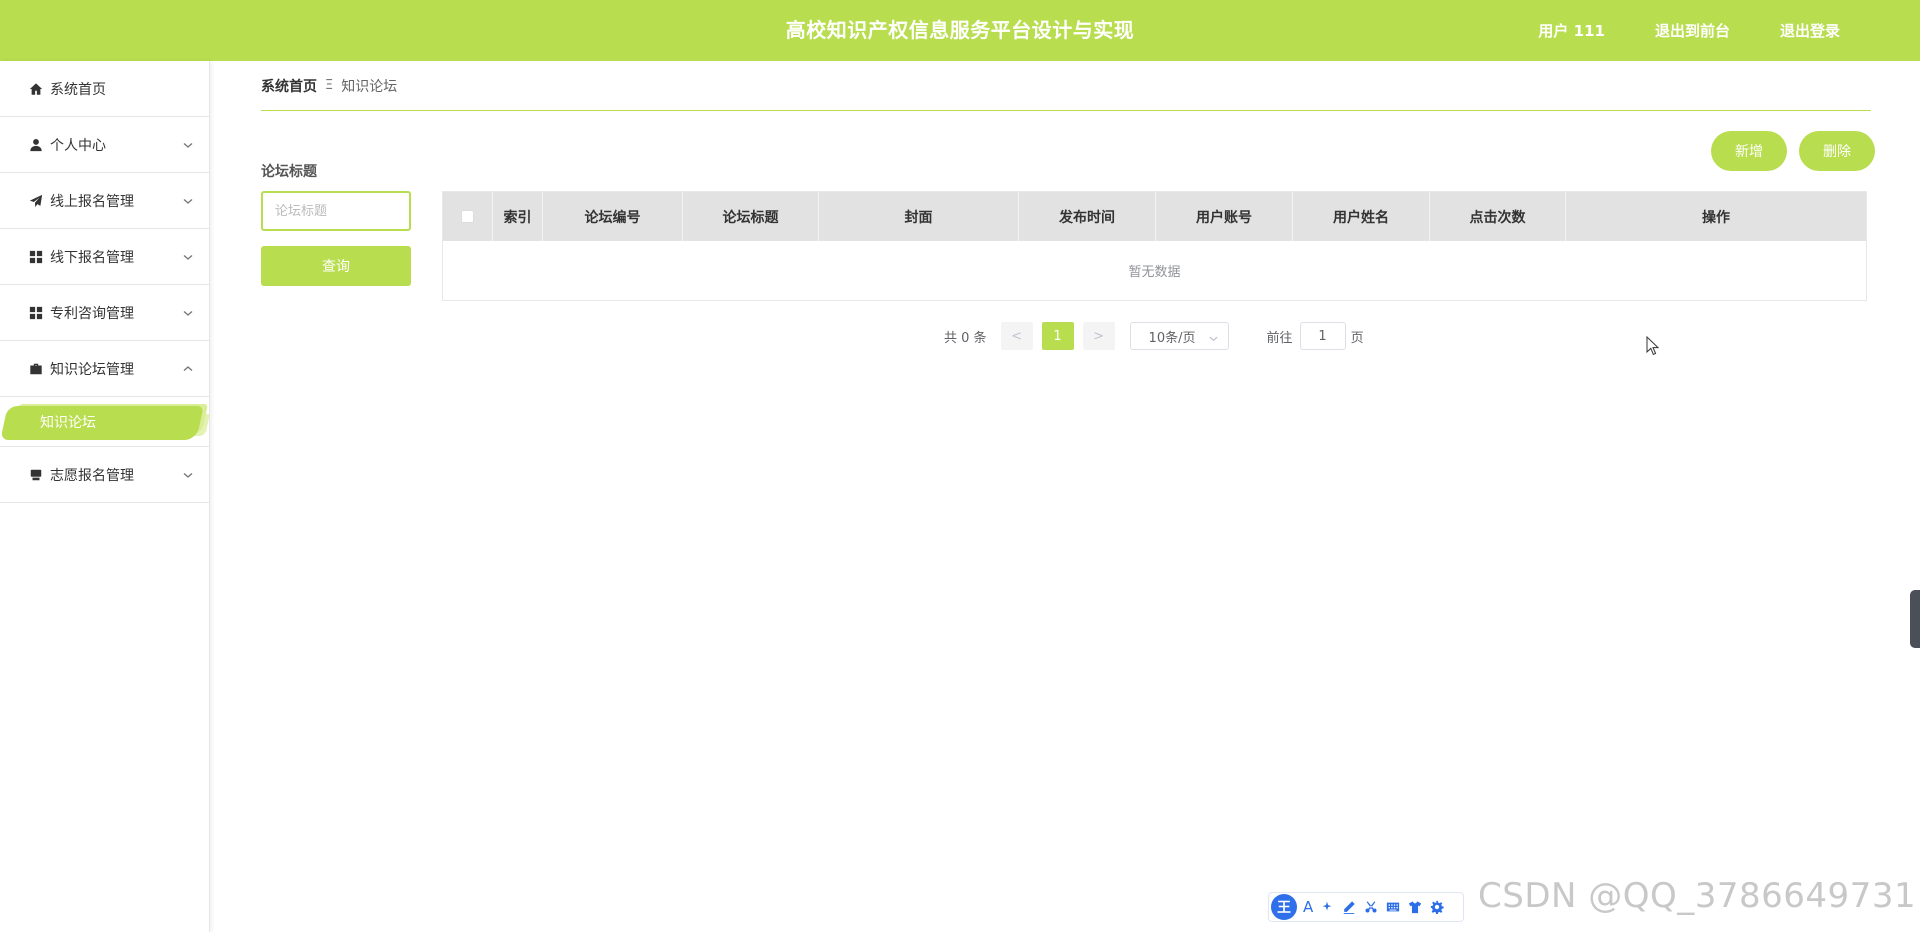 The height and width of the screenshot is (932, 1920). I want to click on page-suffix: 页, so click(1357, 338).